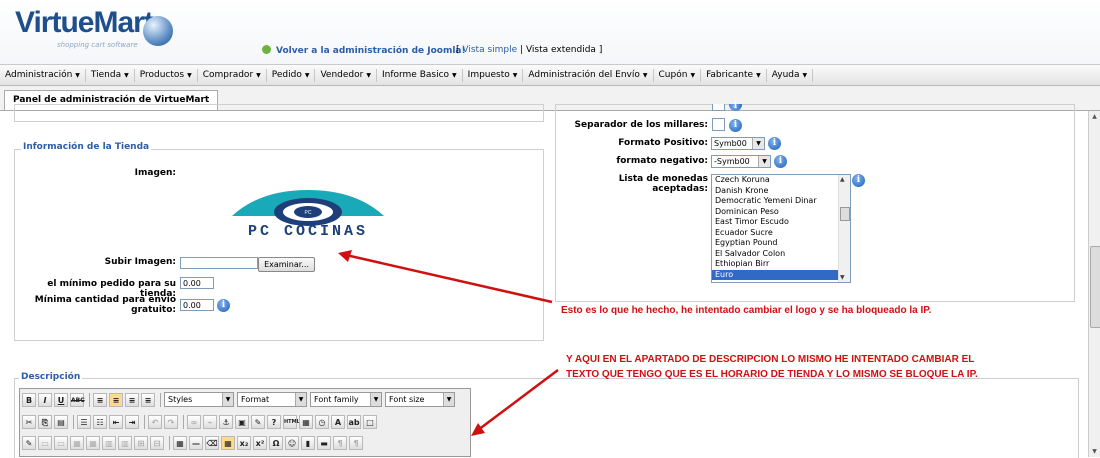  I want to click on arrow-to-upload-icon, so click(449, 278).